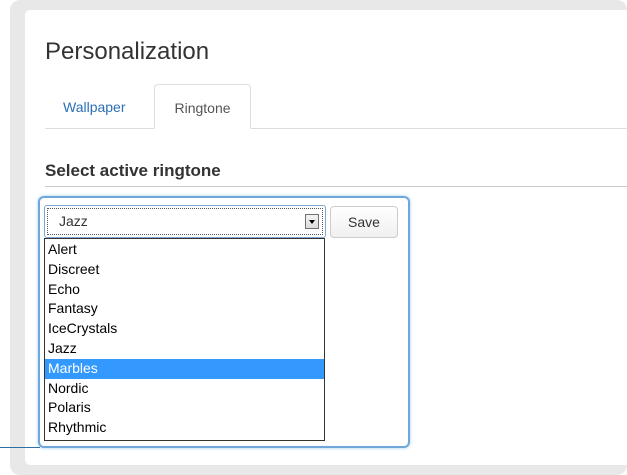  I want to click on dropdown-option: Nordic, so click(184, 389).